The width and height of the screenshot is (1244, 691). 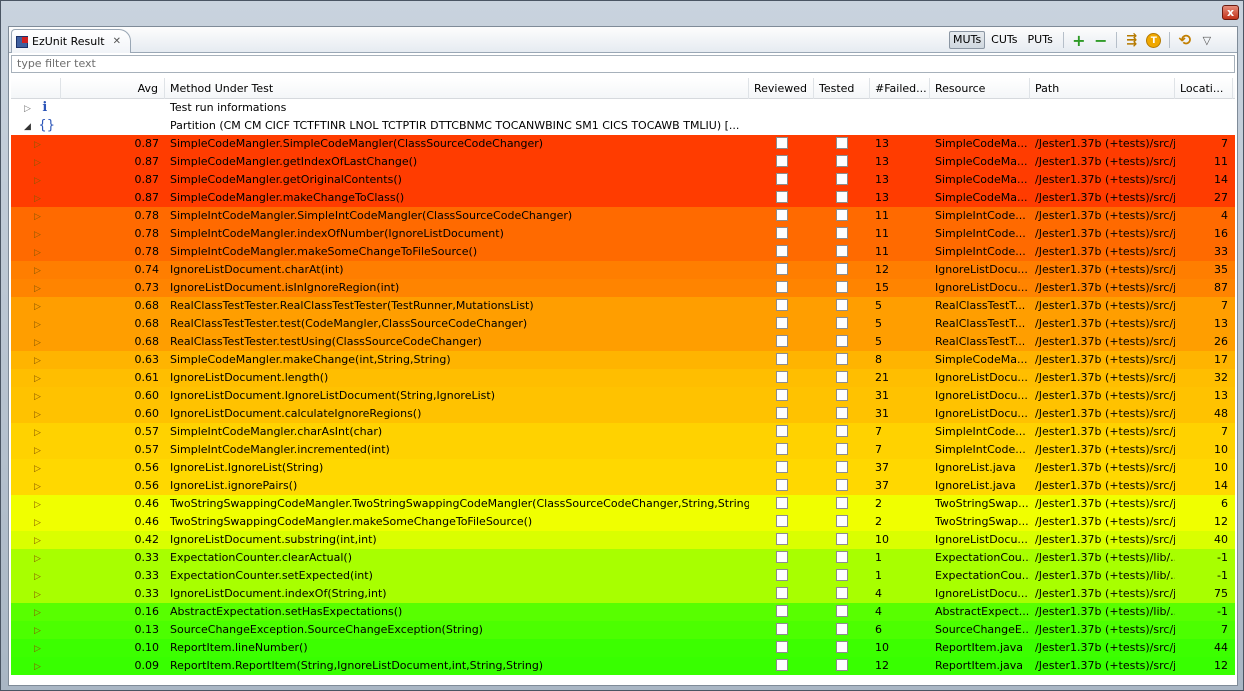 I want to click on column-header-tree: ▼, so click(x=36, y=88).